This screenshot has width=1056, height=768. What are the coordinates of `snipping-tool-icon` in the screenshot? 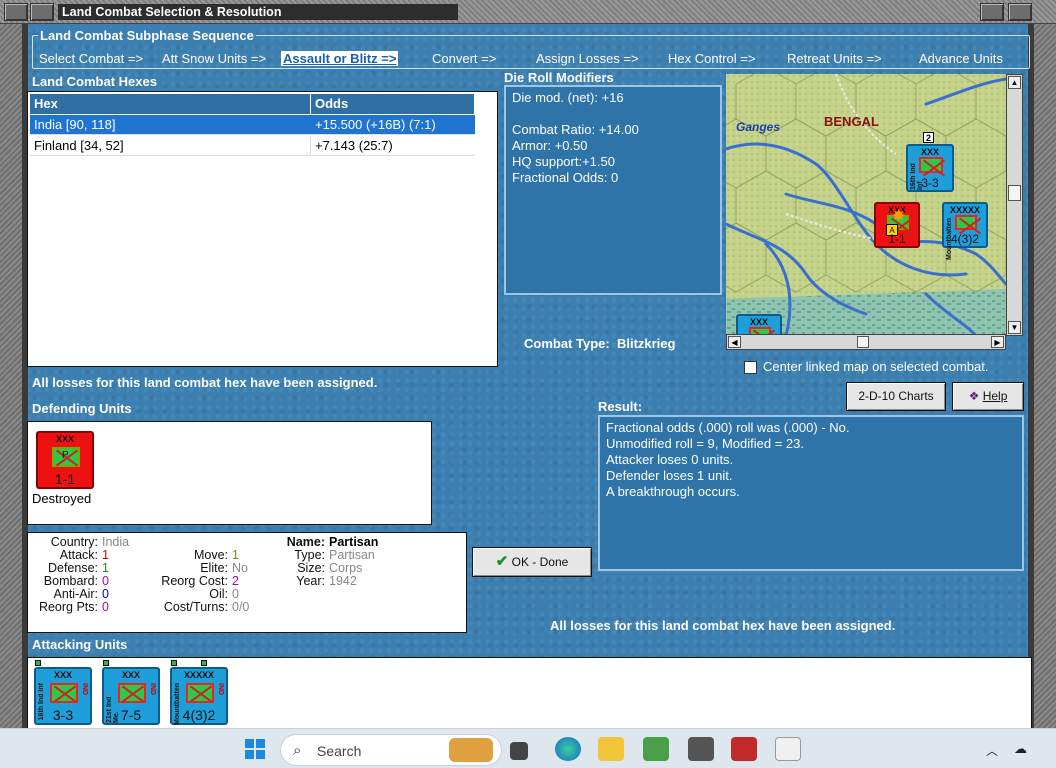 It's located at (788, 749).